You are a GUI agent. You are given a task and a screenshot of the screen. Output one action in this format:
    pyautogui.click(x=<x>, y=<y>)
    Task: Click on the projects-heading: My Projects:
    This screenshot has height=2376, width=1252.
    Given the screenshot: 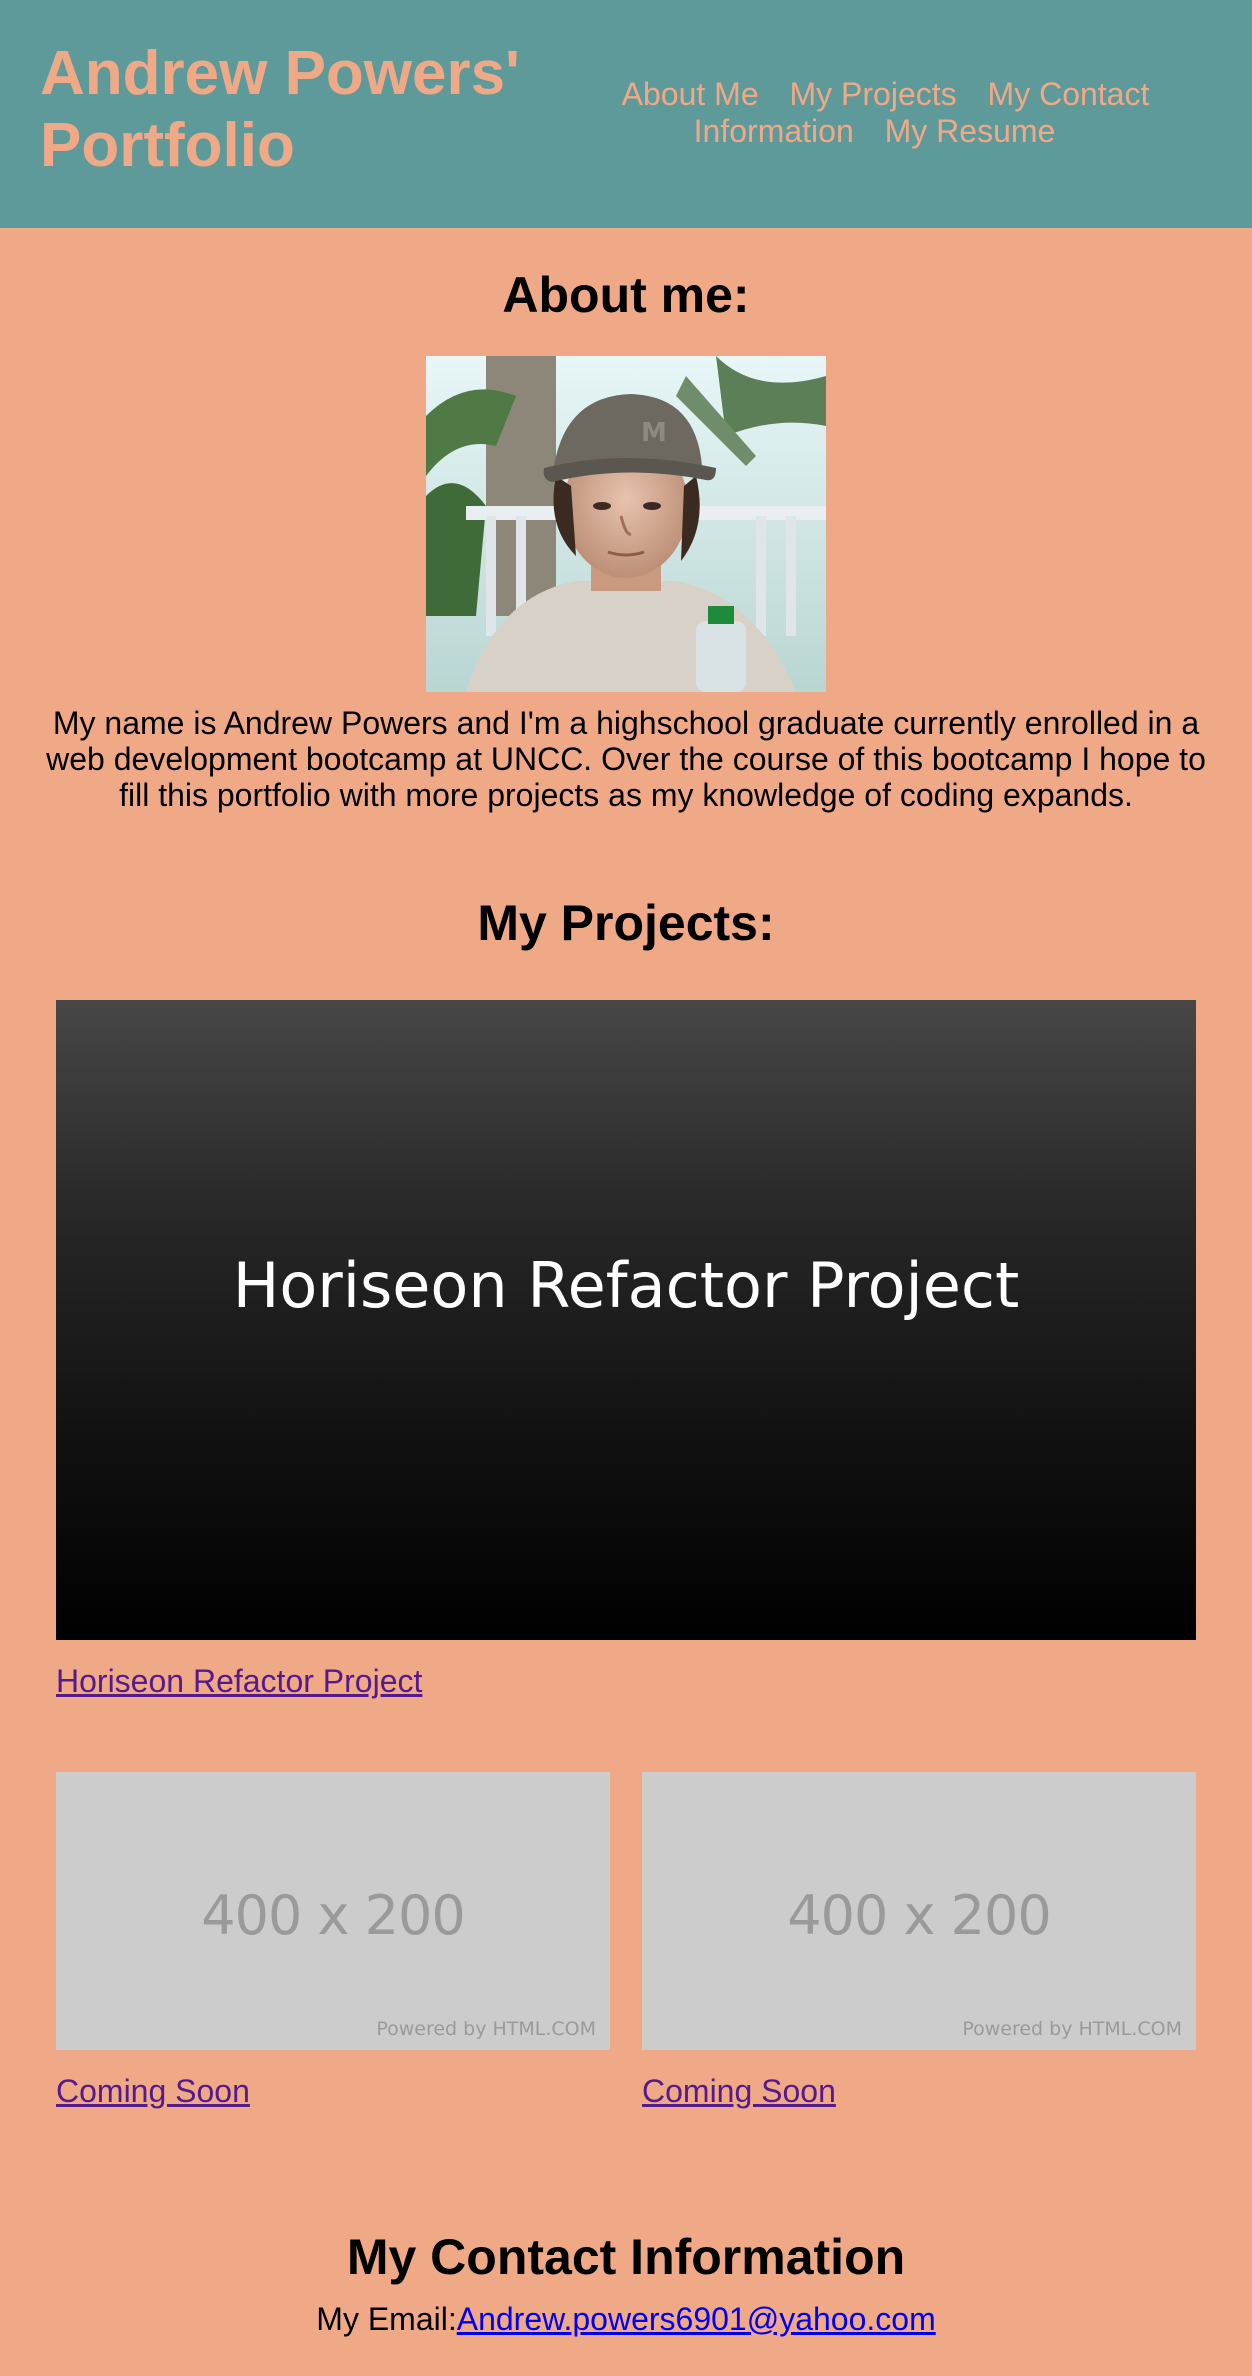 What is the action you would take?
    pyautogui.click(x=626, y=923)
    